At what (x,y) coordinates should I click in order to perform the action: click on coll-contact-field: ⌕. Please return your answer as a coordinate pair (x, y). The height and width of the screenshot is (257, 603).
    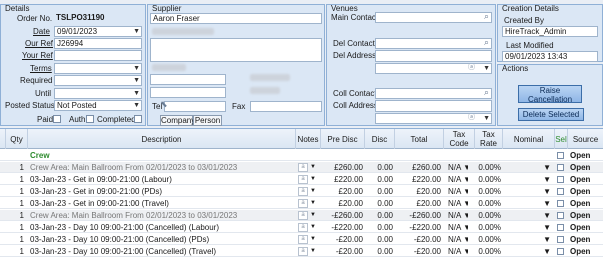
    Looking at the image, I should click on (433, 93).